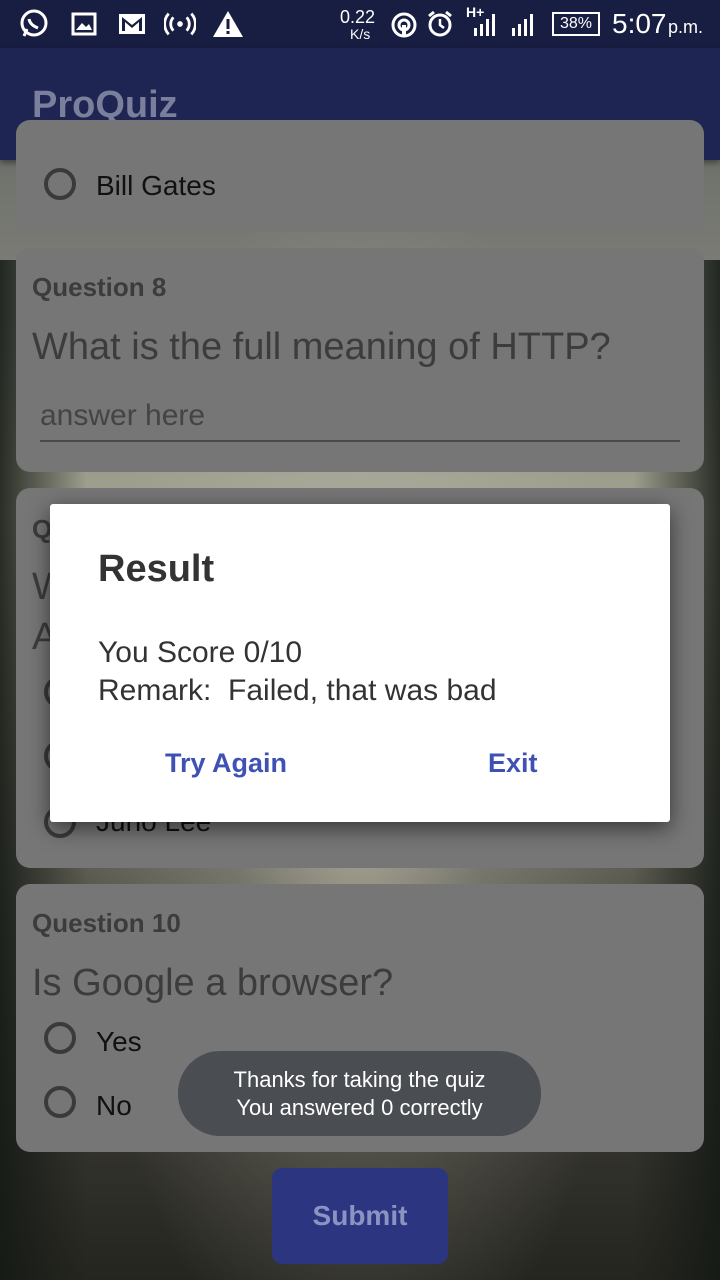  I want to click on option-label: Bill Gates, so click(156, 185).